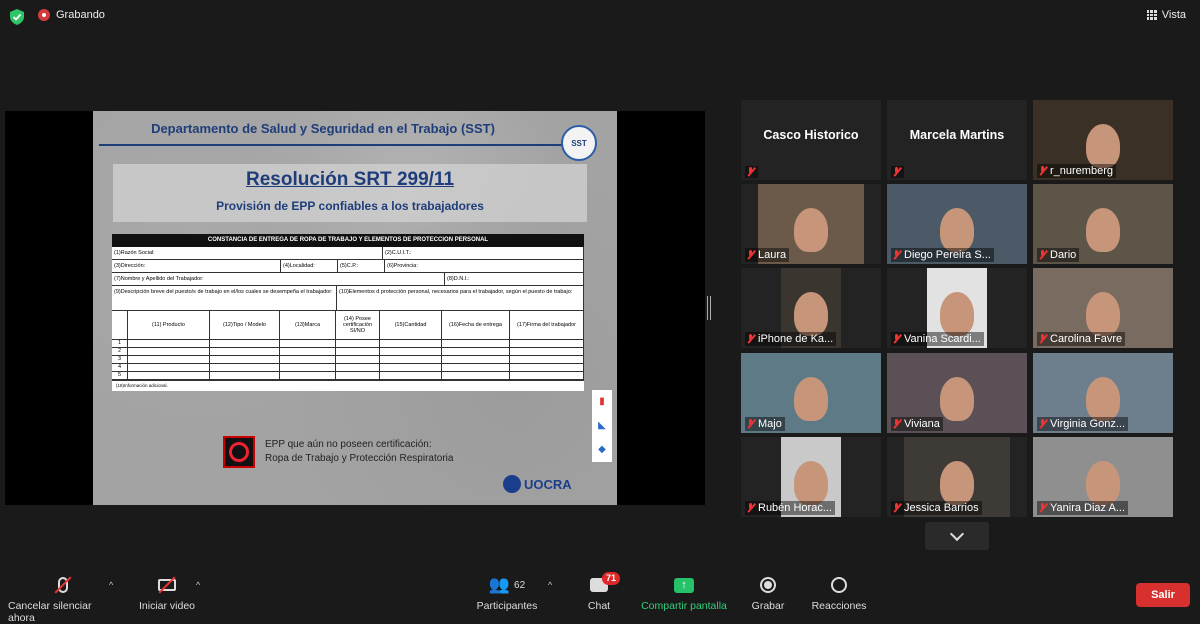  Describe the element at coordinates (17, 17) in the screenshot. I see `shield-check-icon` at that location.